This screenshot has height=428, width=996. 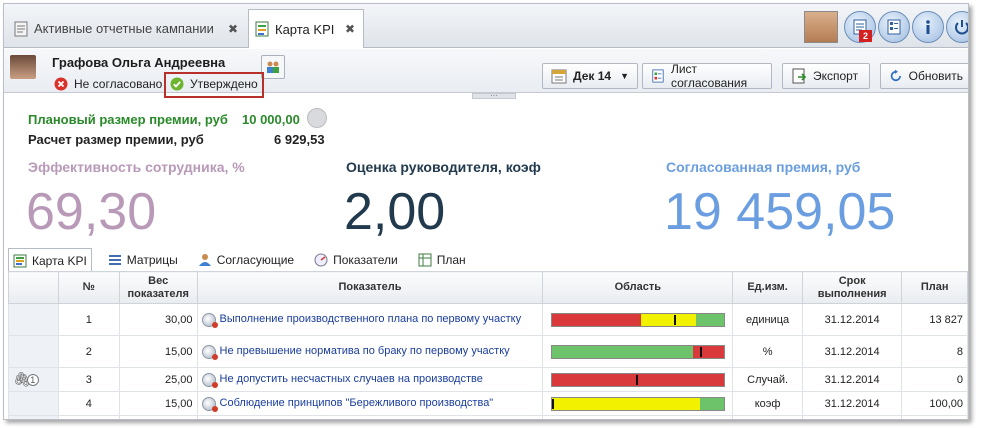 I want to click on subtab-matrices: Матрицы, so click(x=143, y=260).